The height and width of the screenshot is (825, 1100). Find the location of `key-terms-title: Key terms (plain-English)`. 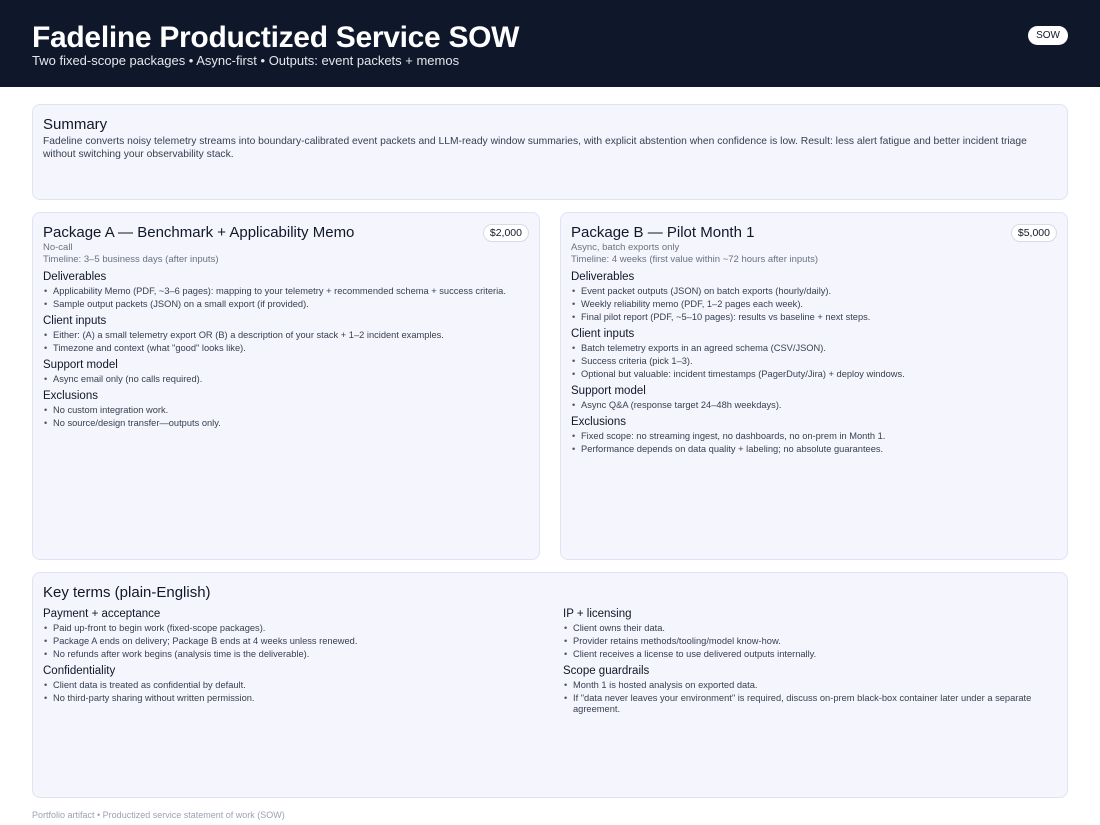

key-terms-title: Key terms (plain-English) is located at coordinates (127, 592).